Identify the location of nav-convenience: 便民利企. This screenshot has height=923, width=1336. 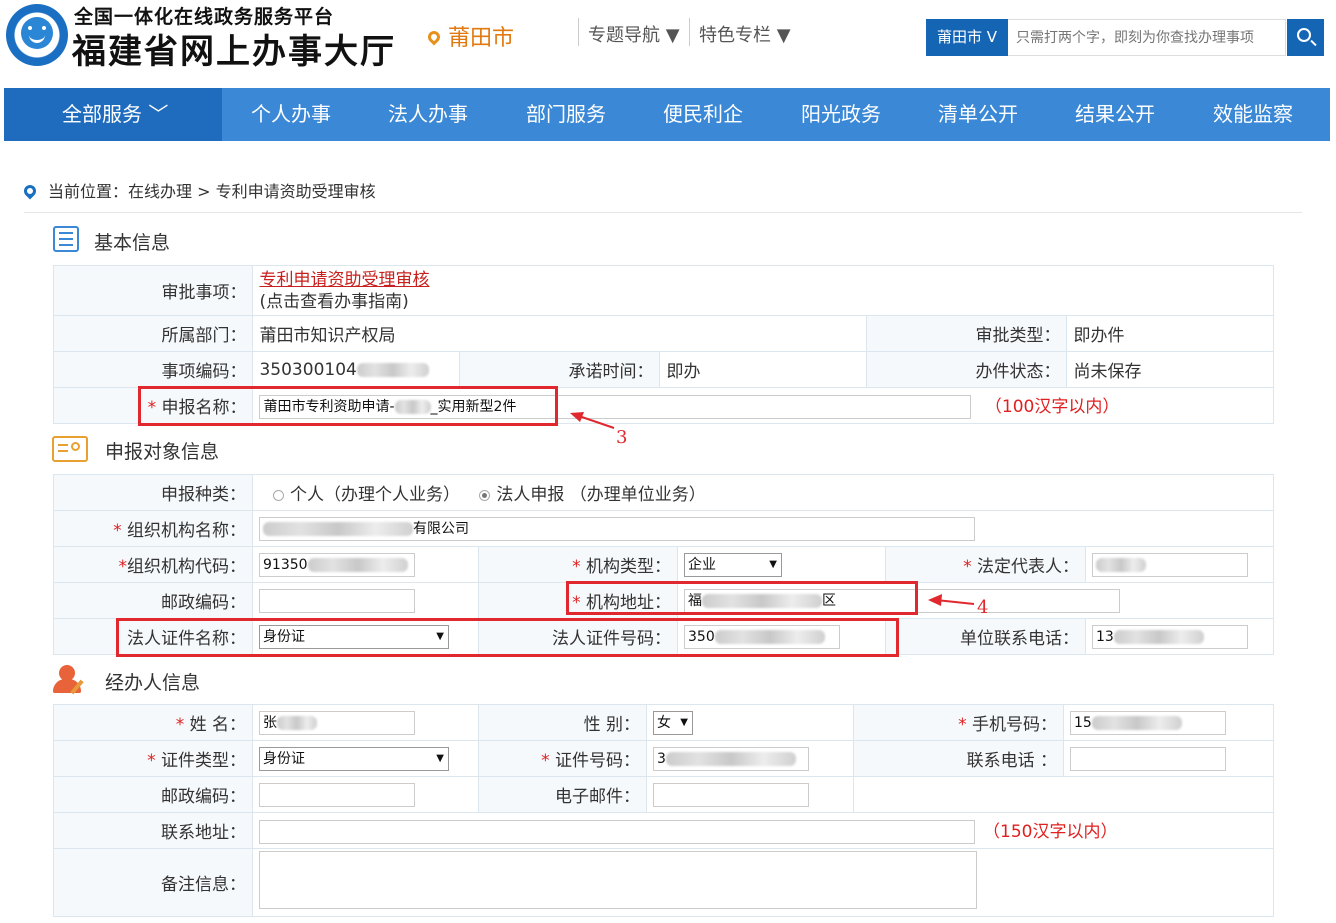
(703, 114).